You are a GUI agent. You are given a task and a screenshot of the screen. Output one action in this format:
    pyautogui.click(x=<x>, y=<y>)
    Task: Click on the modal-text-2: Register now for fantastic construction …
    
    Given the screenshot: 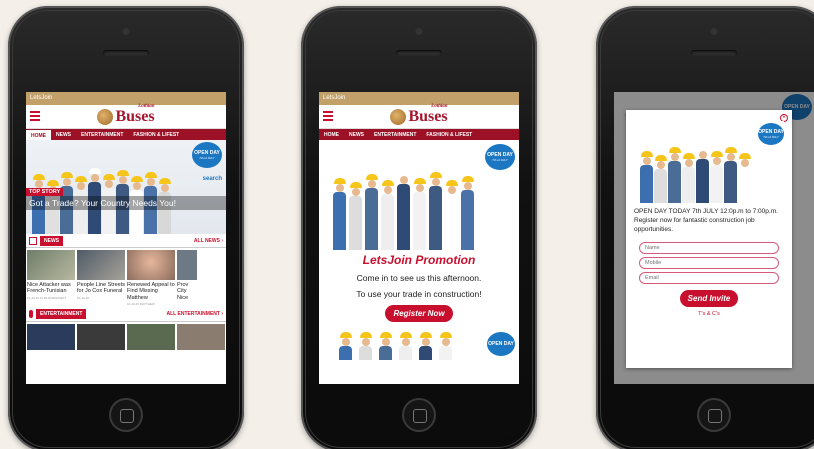 What is the action you would take?
    pyautogui.click(x=694, y=224)
    